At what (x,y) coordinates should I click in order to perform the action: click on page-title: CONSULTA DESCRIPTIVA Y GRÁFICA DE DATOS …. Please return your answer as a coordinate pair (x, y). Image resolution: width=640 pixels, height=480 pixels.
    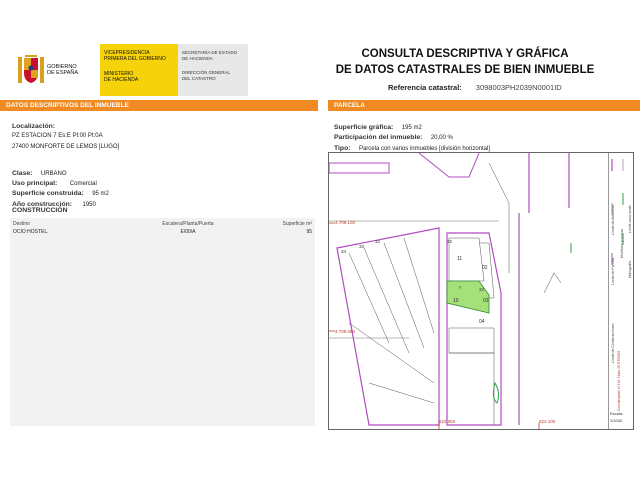
    Looking at the image, I should click on (465, 62).